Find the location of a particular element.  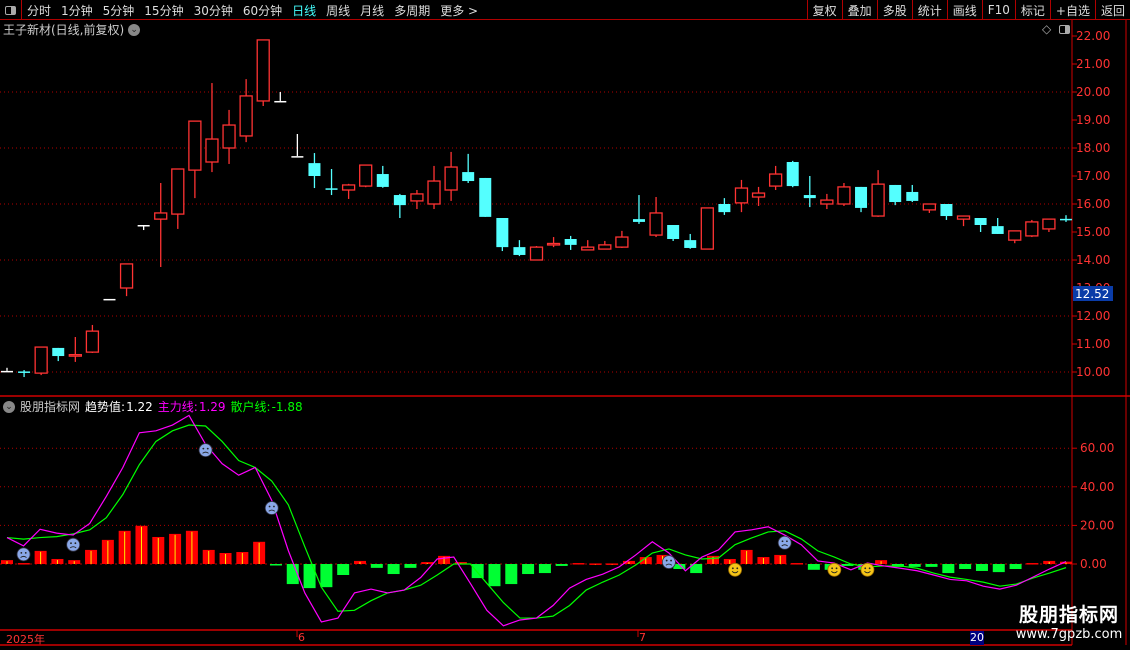

x-cursor-label: 20 is located at coordinates (977, 638).